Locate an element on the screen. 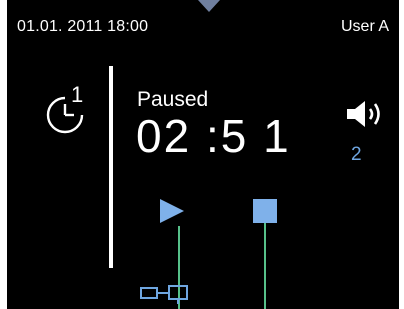 Image resolution: width=404 pixels, height=309 pixels. play-icon is located at coordinates (172, 211).